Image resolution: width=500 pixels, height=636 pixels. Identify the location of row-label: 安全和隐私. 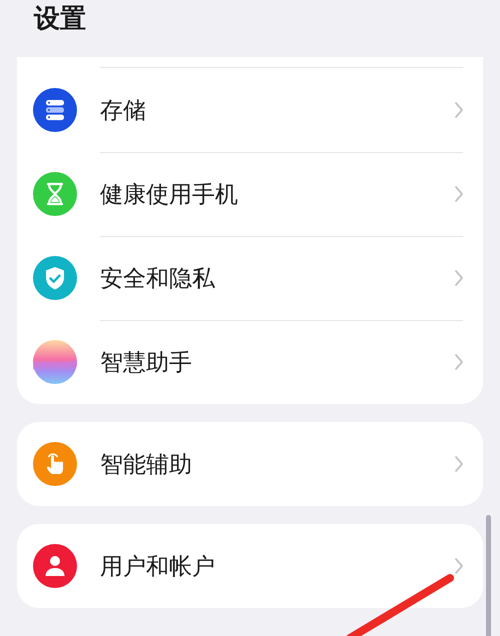
(158, 279).